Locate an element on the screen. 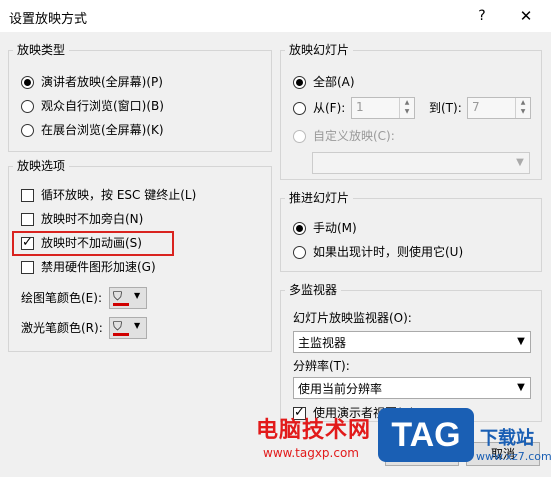  checkbox-label: 禁用硬件图形加速(G) is located at coordinates (98, 267).